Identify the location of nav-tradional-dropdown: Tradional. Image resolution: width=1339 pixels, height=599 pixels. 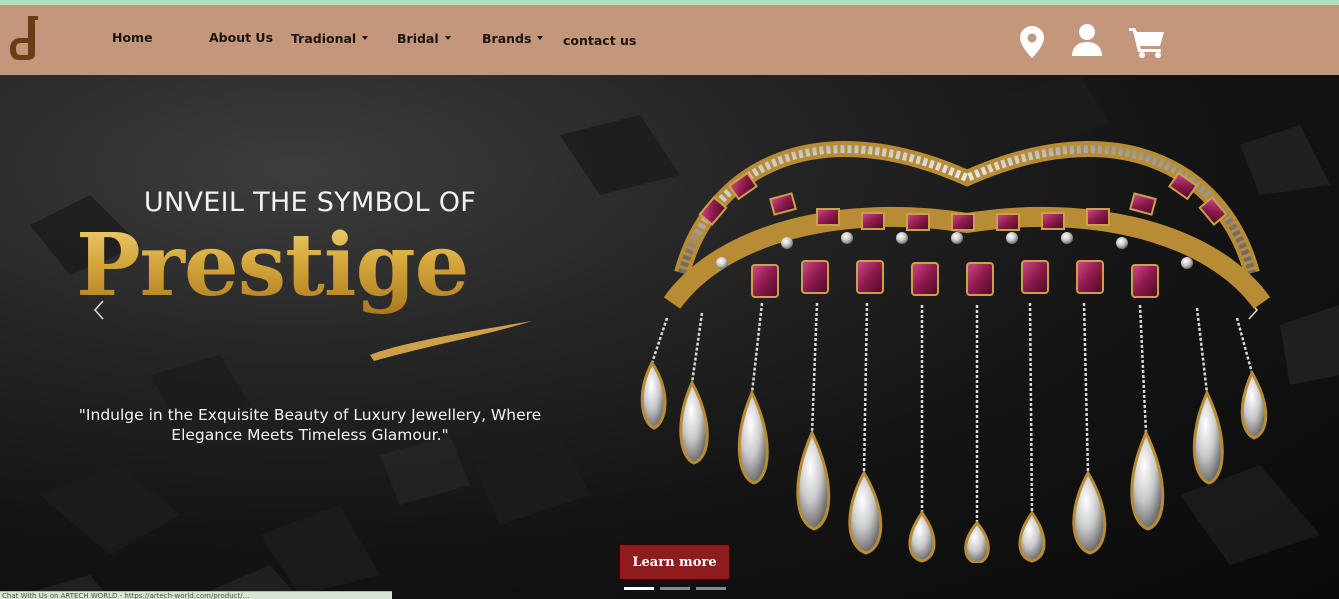
(330, 38).